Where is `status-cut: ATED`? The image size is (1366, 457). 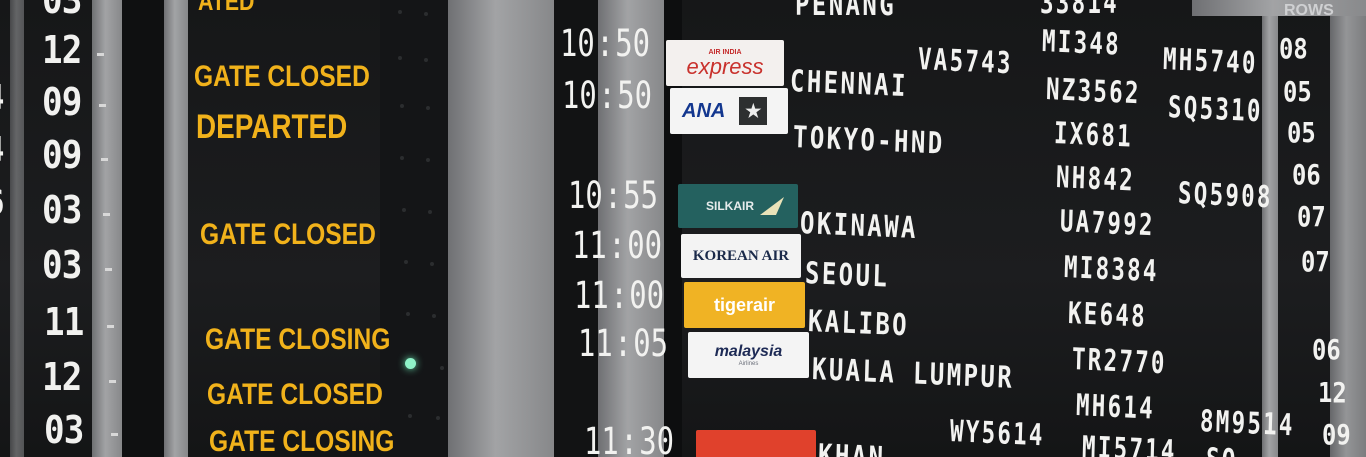
status-cut: ATED is located at coordinates (226, 8).